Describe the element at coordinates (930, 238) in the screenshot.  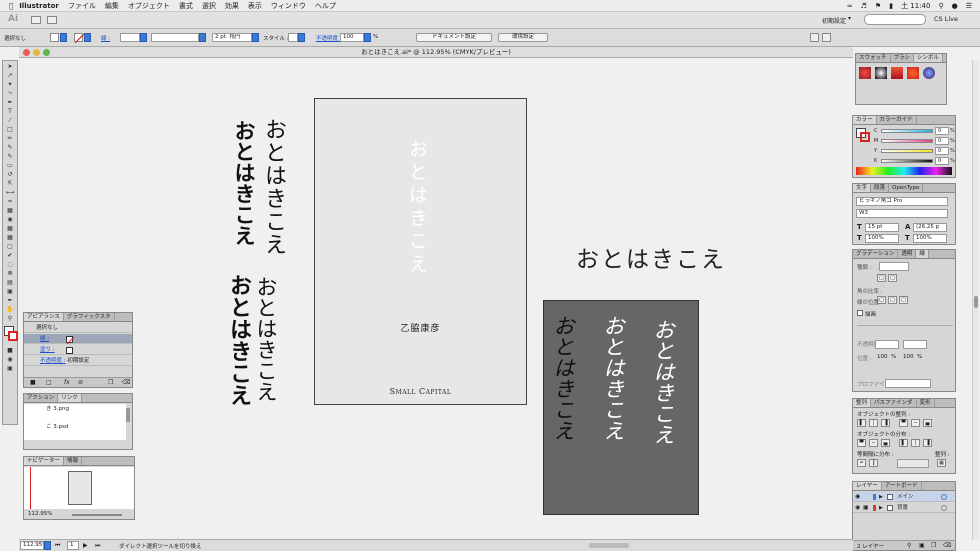
I see `horizontal-scale-input: 100%` at that location.